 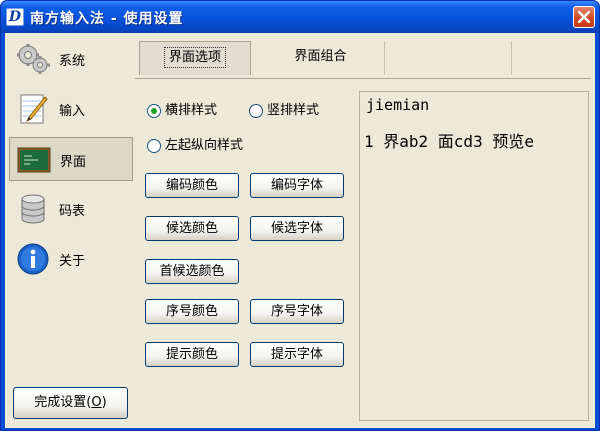 What do you see at coordinates (33, 59) in the screenshot?
I see `gears-icon` at bounding box center [33, 59].